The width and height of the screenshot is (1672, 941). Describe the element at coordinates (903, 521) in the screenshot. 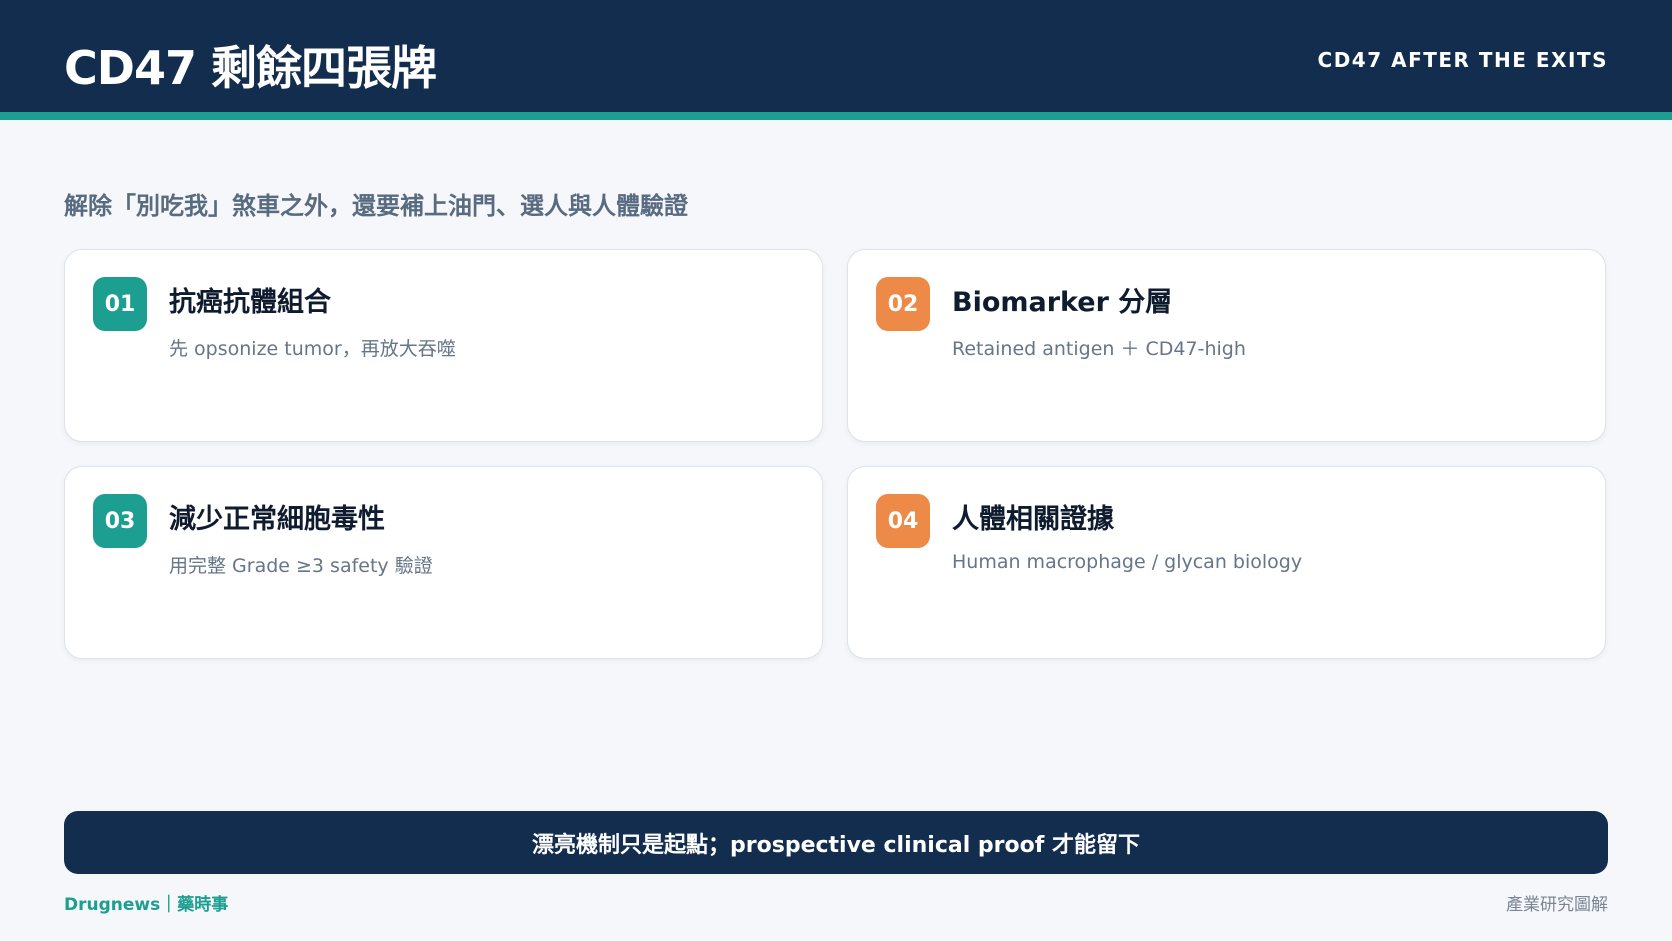

I see `card-number-badge: 04` at that location.